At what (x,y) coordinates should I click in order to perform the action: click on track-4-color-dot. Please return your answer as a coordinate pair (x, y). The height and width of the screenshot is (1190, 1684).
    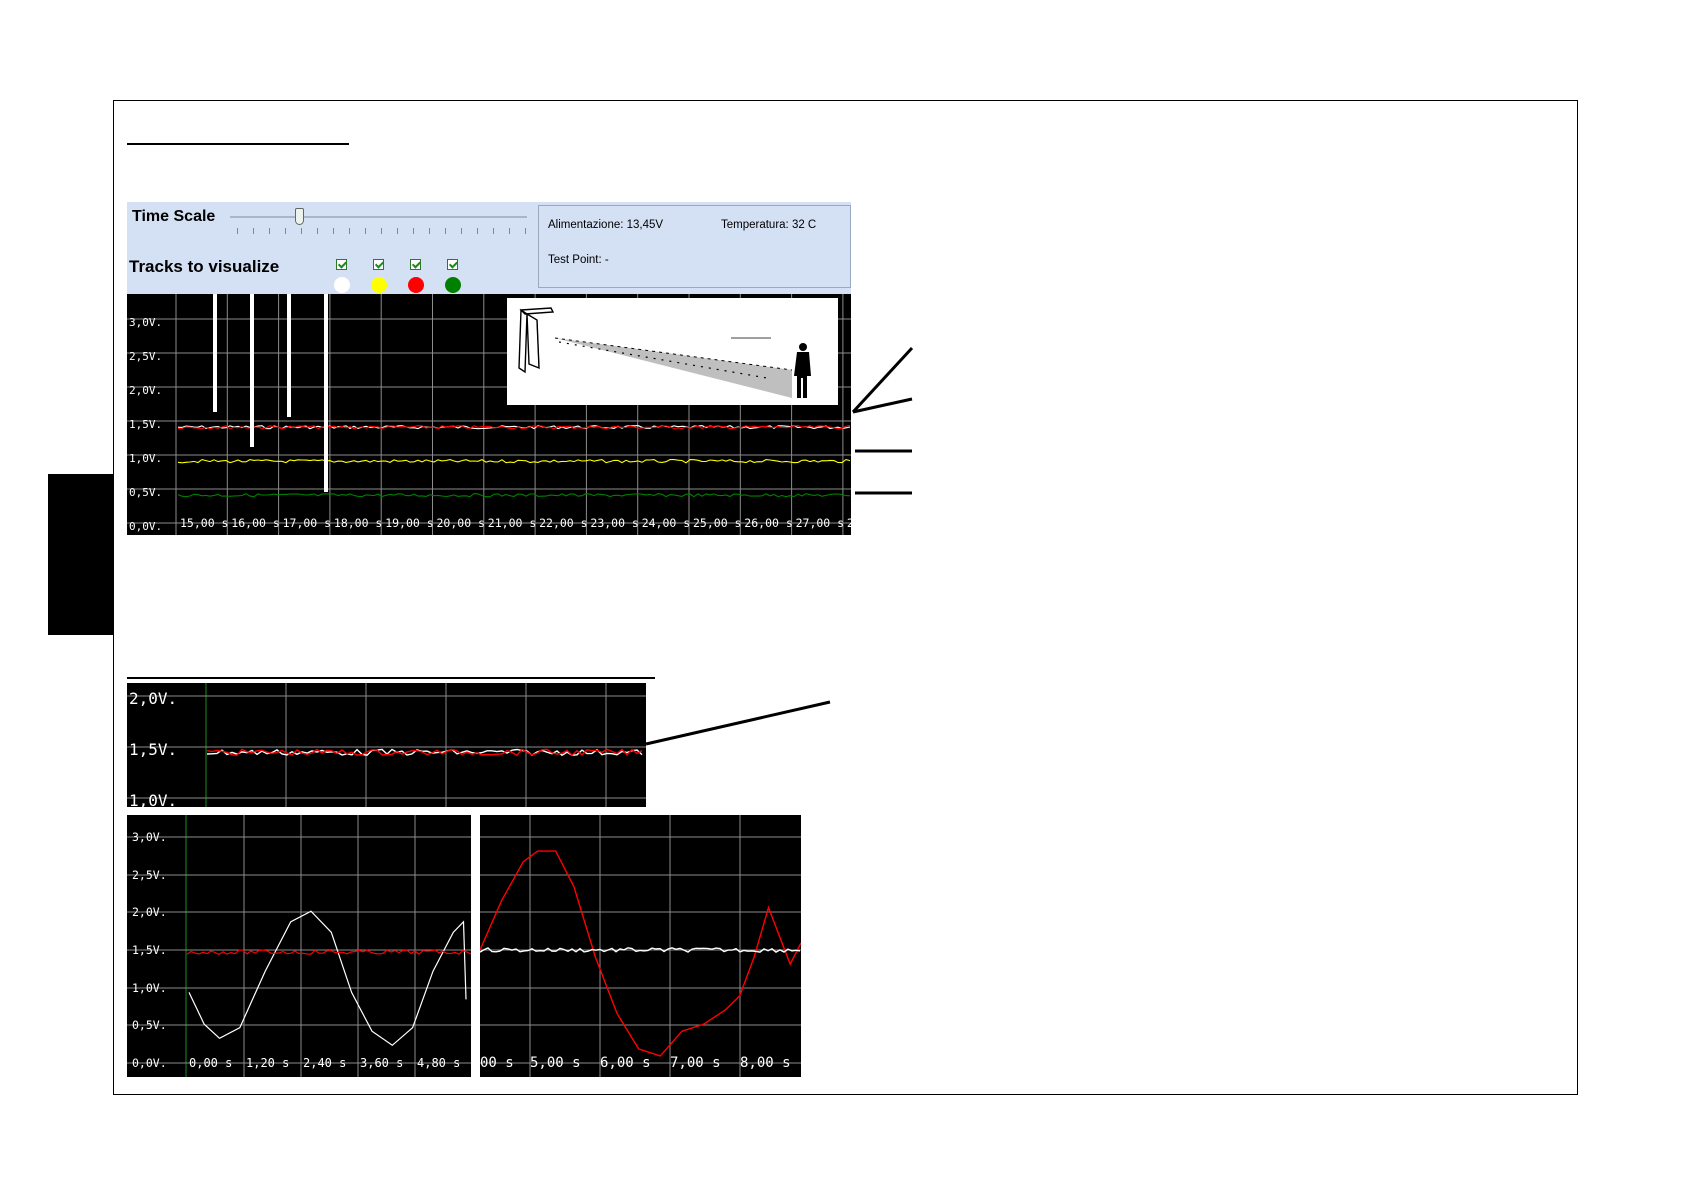
    Looking at the image, I should click on (453, 285).